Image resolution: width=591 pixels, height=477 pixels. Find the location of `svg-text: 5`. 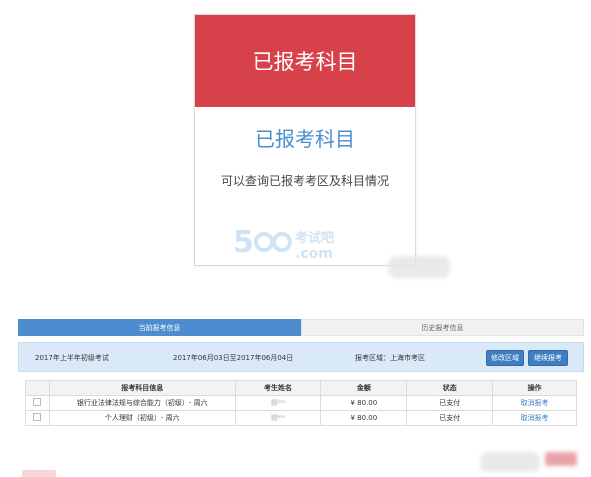

svg-text: 5 is located at coordinates (243, 242).